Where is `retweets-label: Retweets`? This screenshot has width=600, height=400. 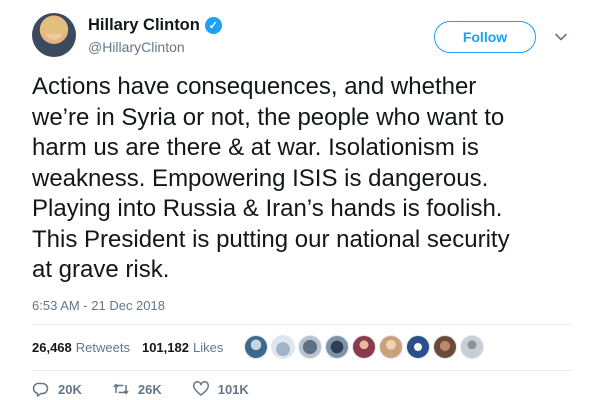 retweets-label: Retweets is located at coordinates (103, 347).